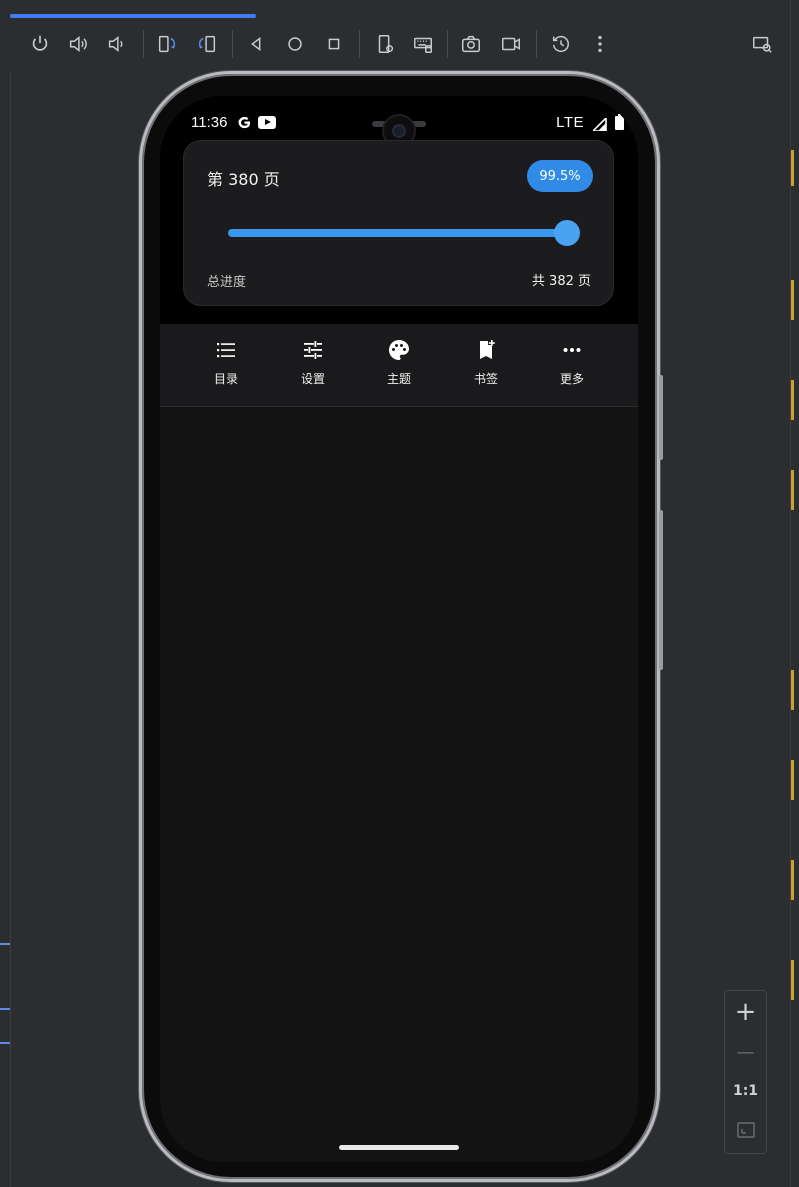 Image resolution: width=799 pixels, height=1187 pixels. I want to click on rotate-left-icon, so click(167, 44).